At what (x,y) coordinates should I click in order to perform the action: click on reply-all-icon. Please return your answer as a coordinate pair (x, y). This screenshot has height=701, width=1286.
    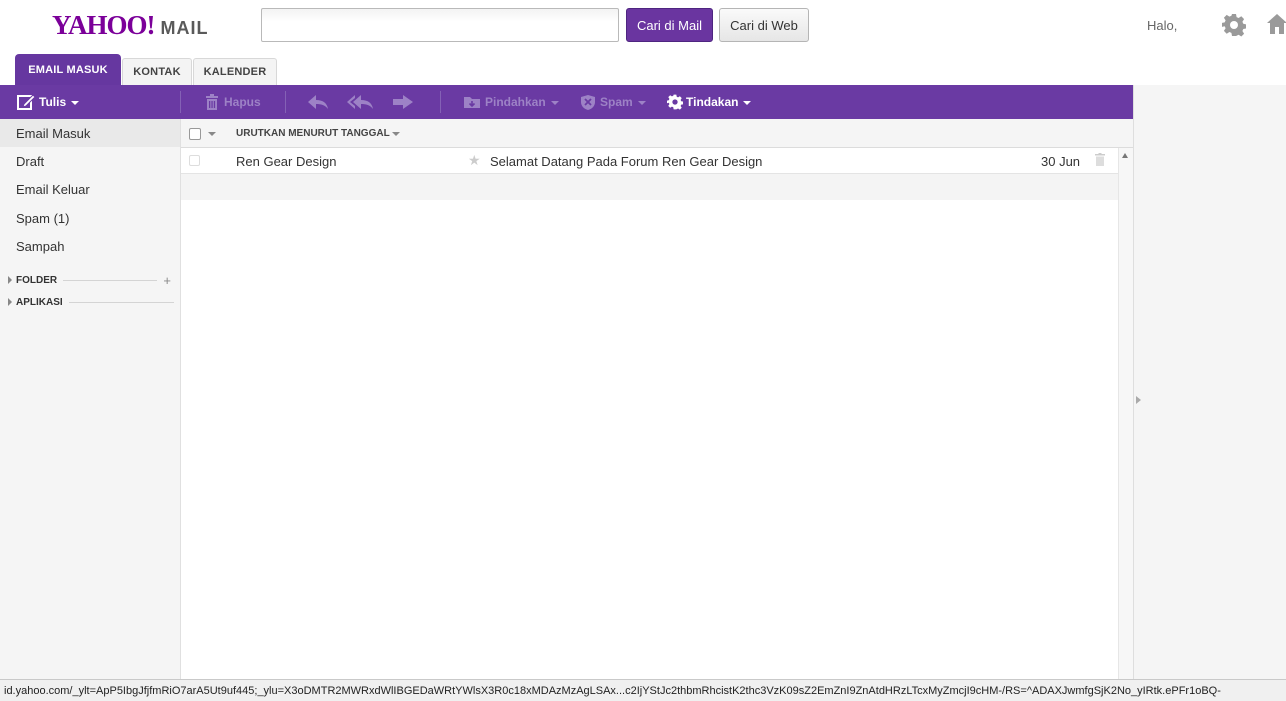
    Looking at the image, I should click on (360, 102).